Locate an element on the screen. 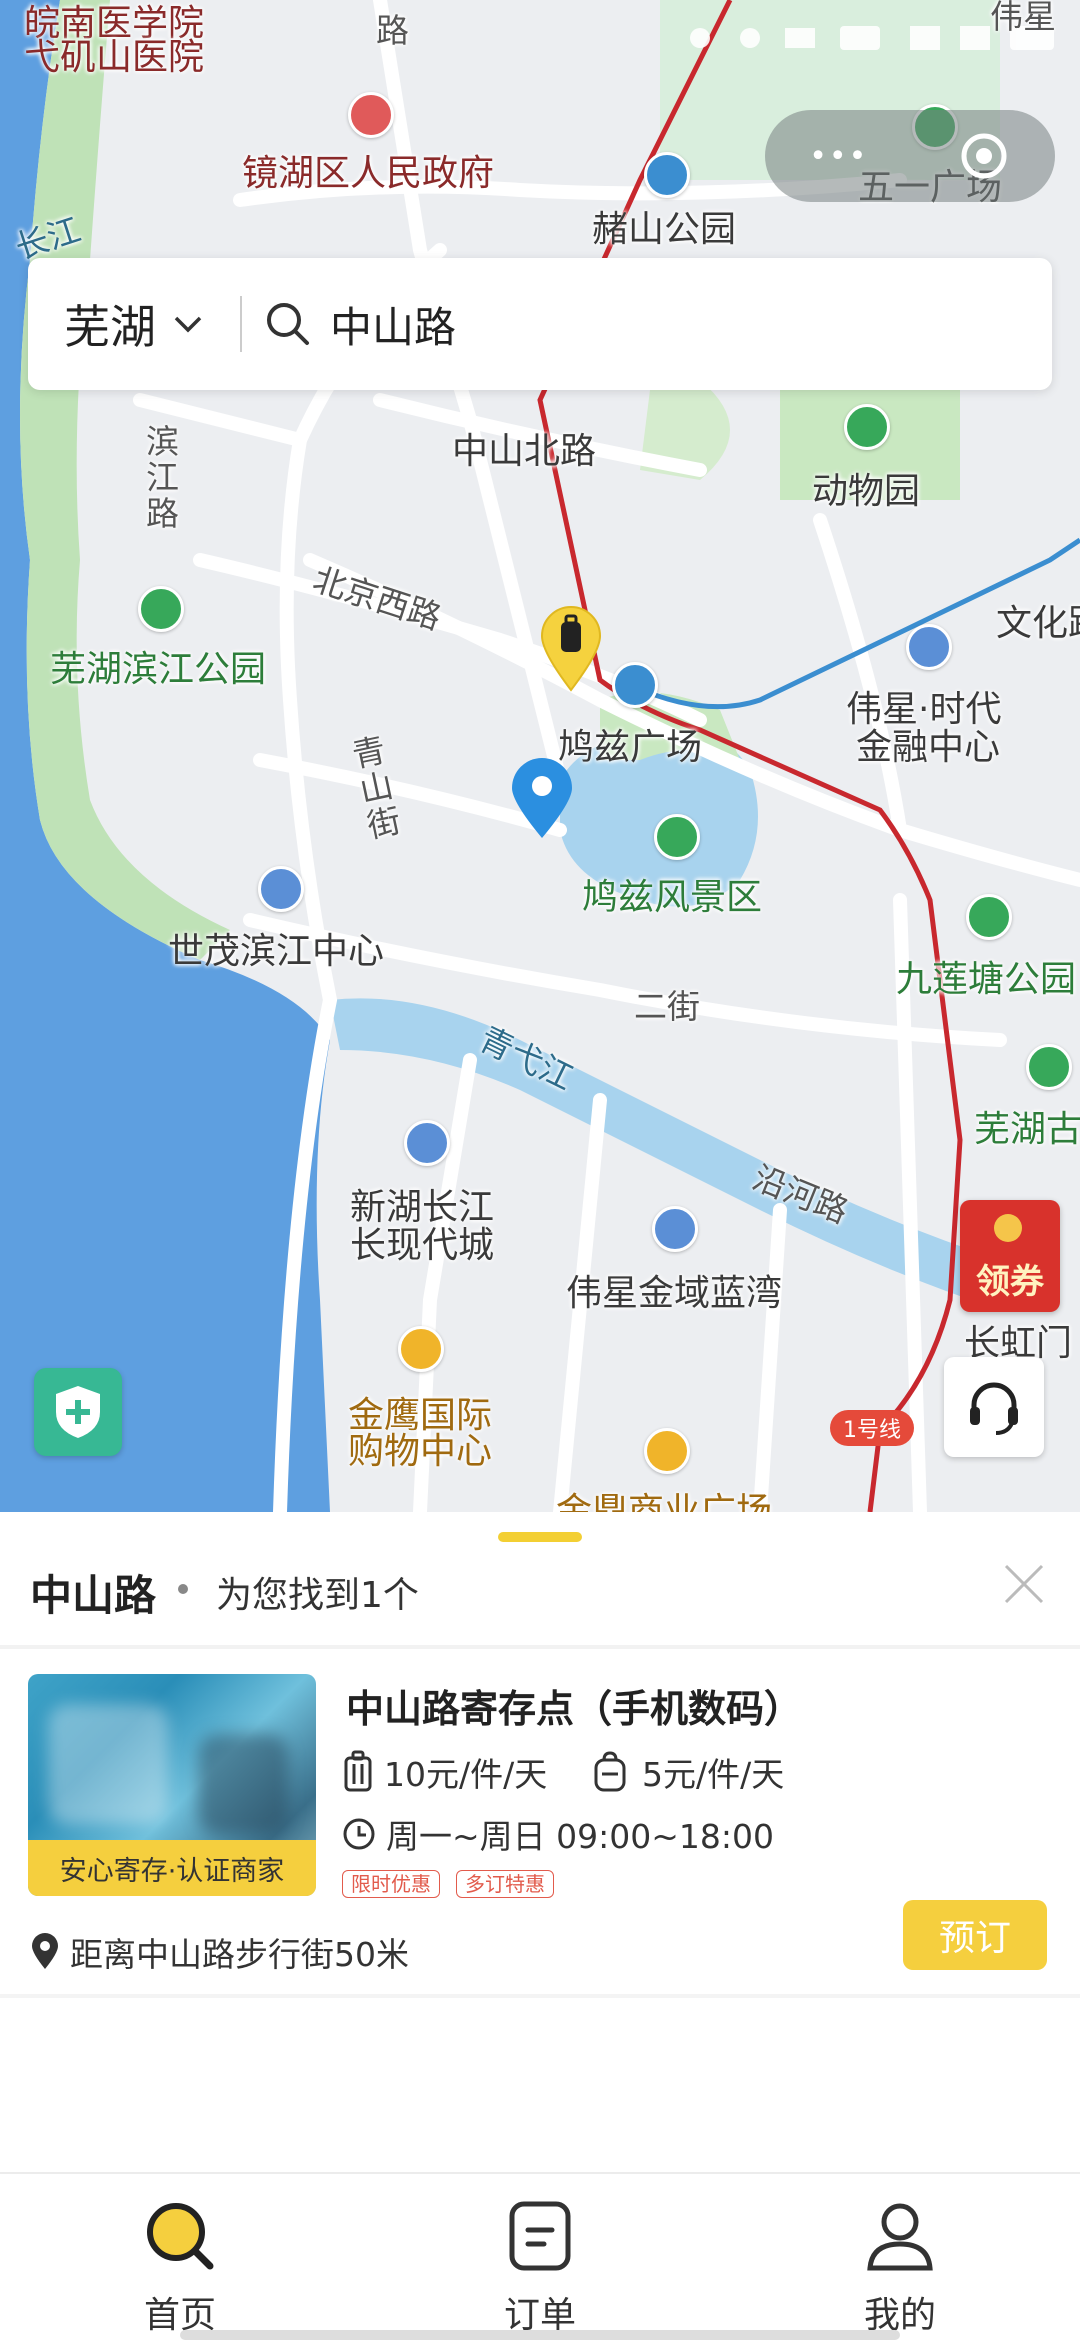 The height and width of the screenshot is (2342, 1080). map-label: 金鼎商业广场 is located at coordinates (664, 1501).